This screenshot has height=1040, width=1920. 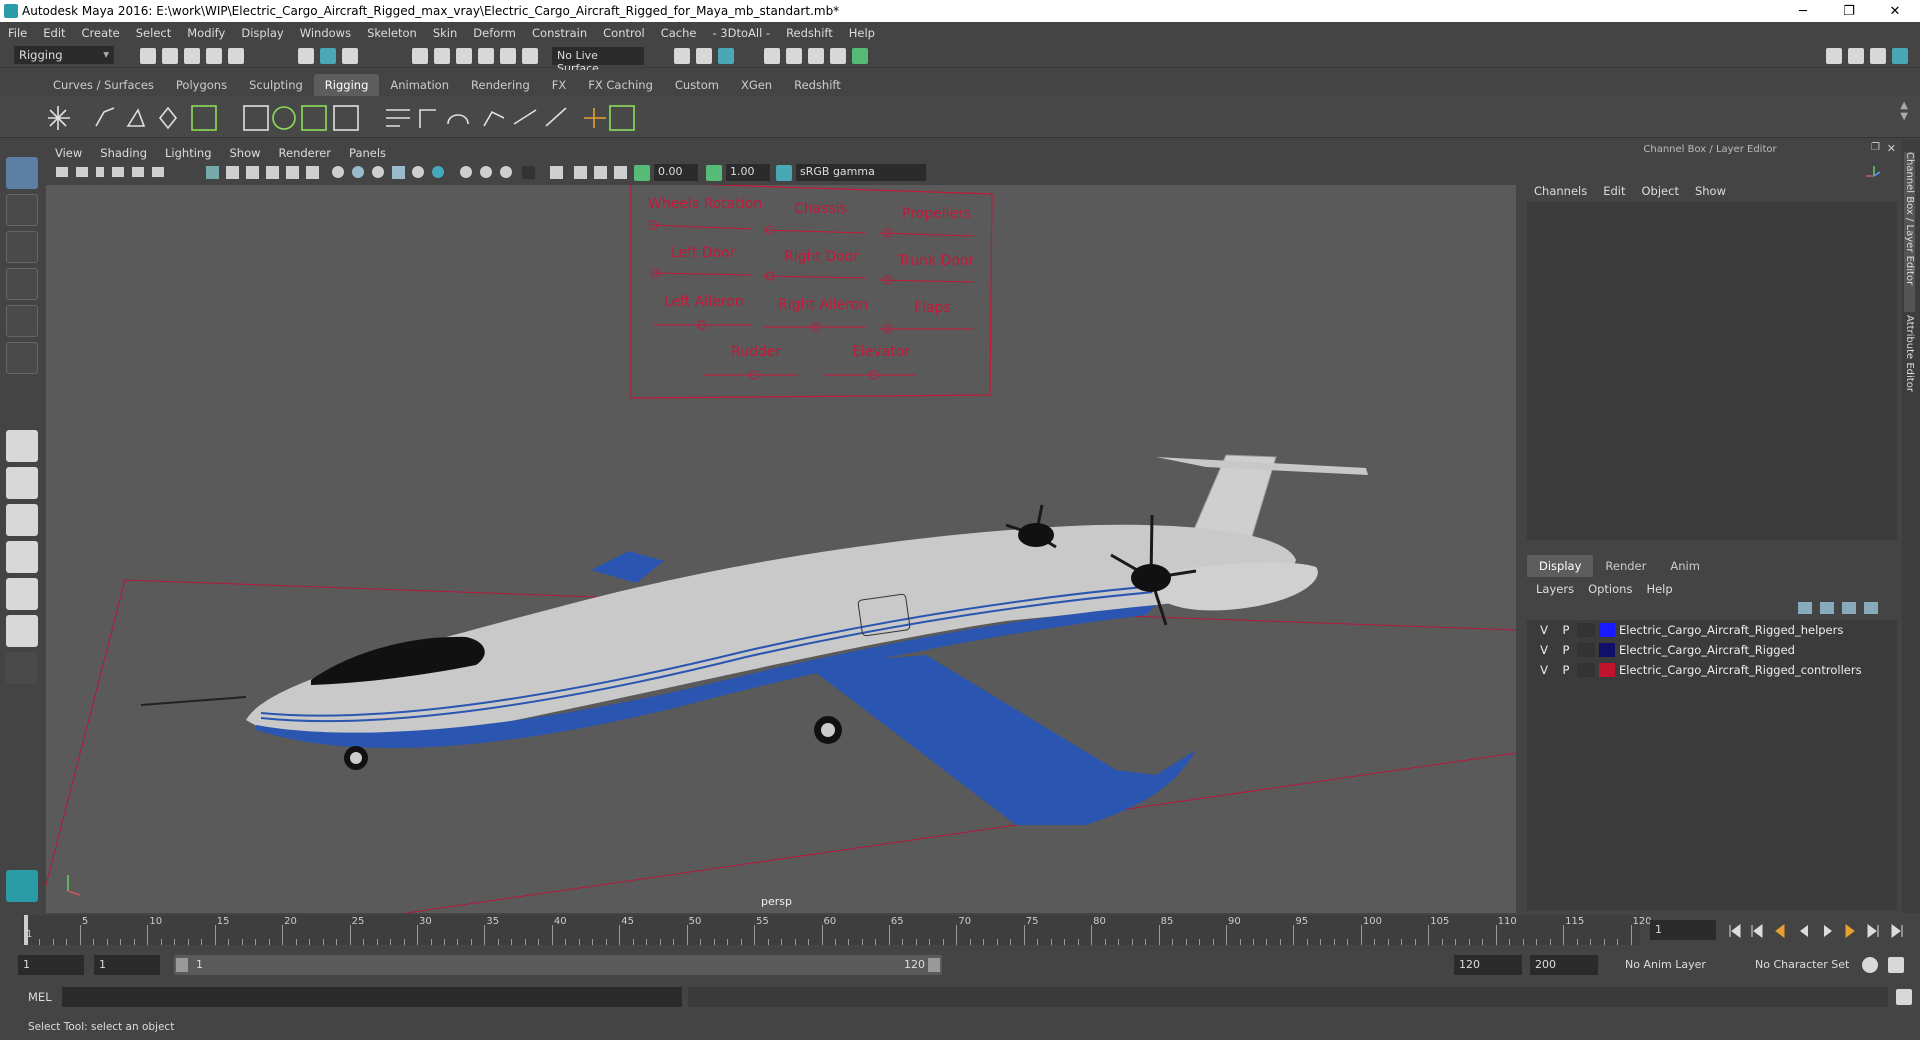 I want to click on panel-float-icon: ❐, so click(x=1875, y=147).